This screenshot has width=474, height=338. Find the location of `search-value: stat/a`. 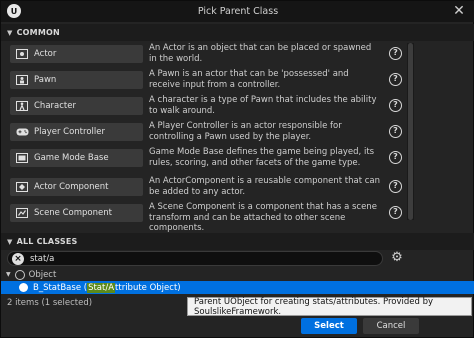

search-value: stat/a is located at coordinates (42, 258).